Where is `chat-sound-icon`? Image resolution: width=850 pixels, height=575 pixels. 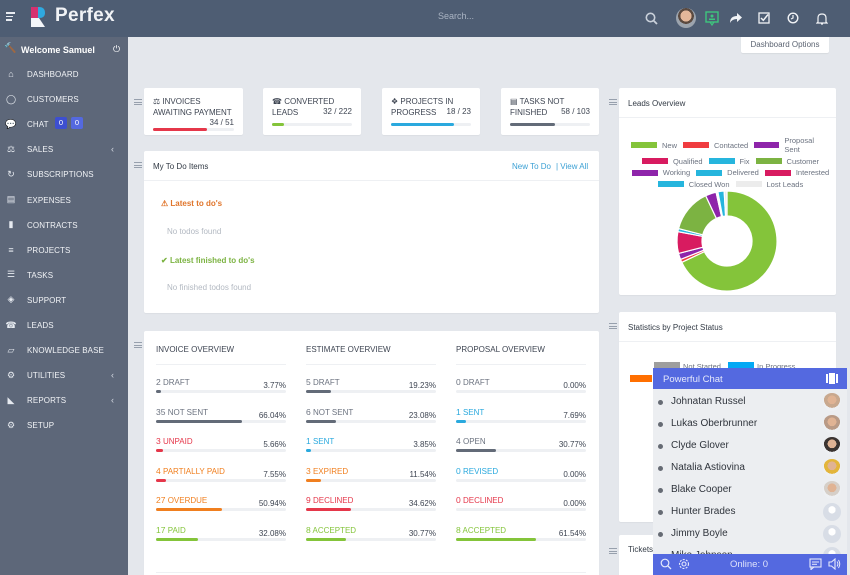 chat-sound-icon is located at coordinates (834, 564).